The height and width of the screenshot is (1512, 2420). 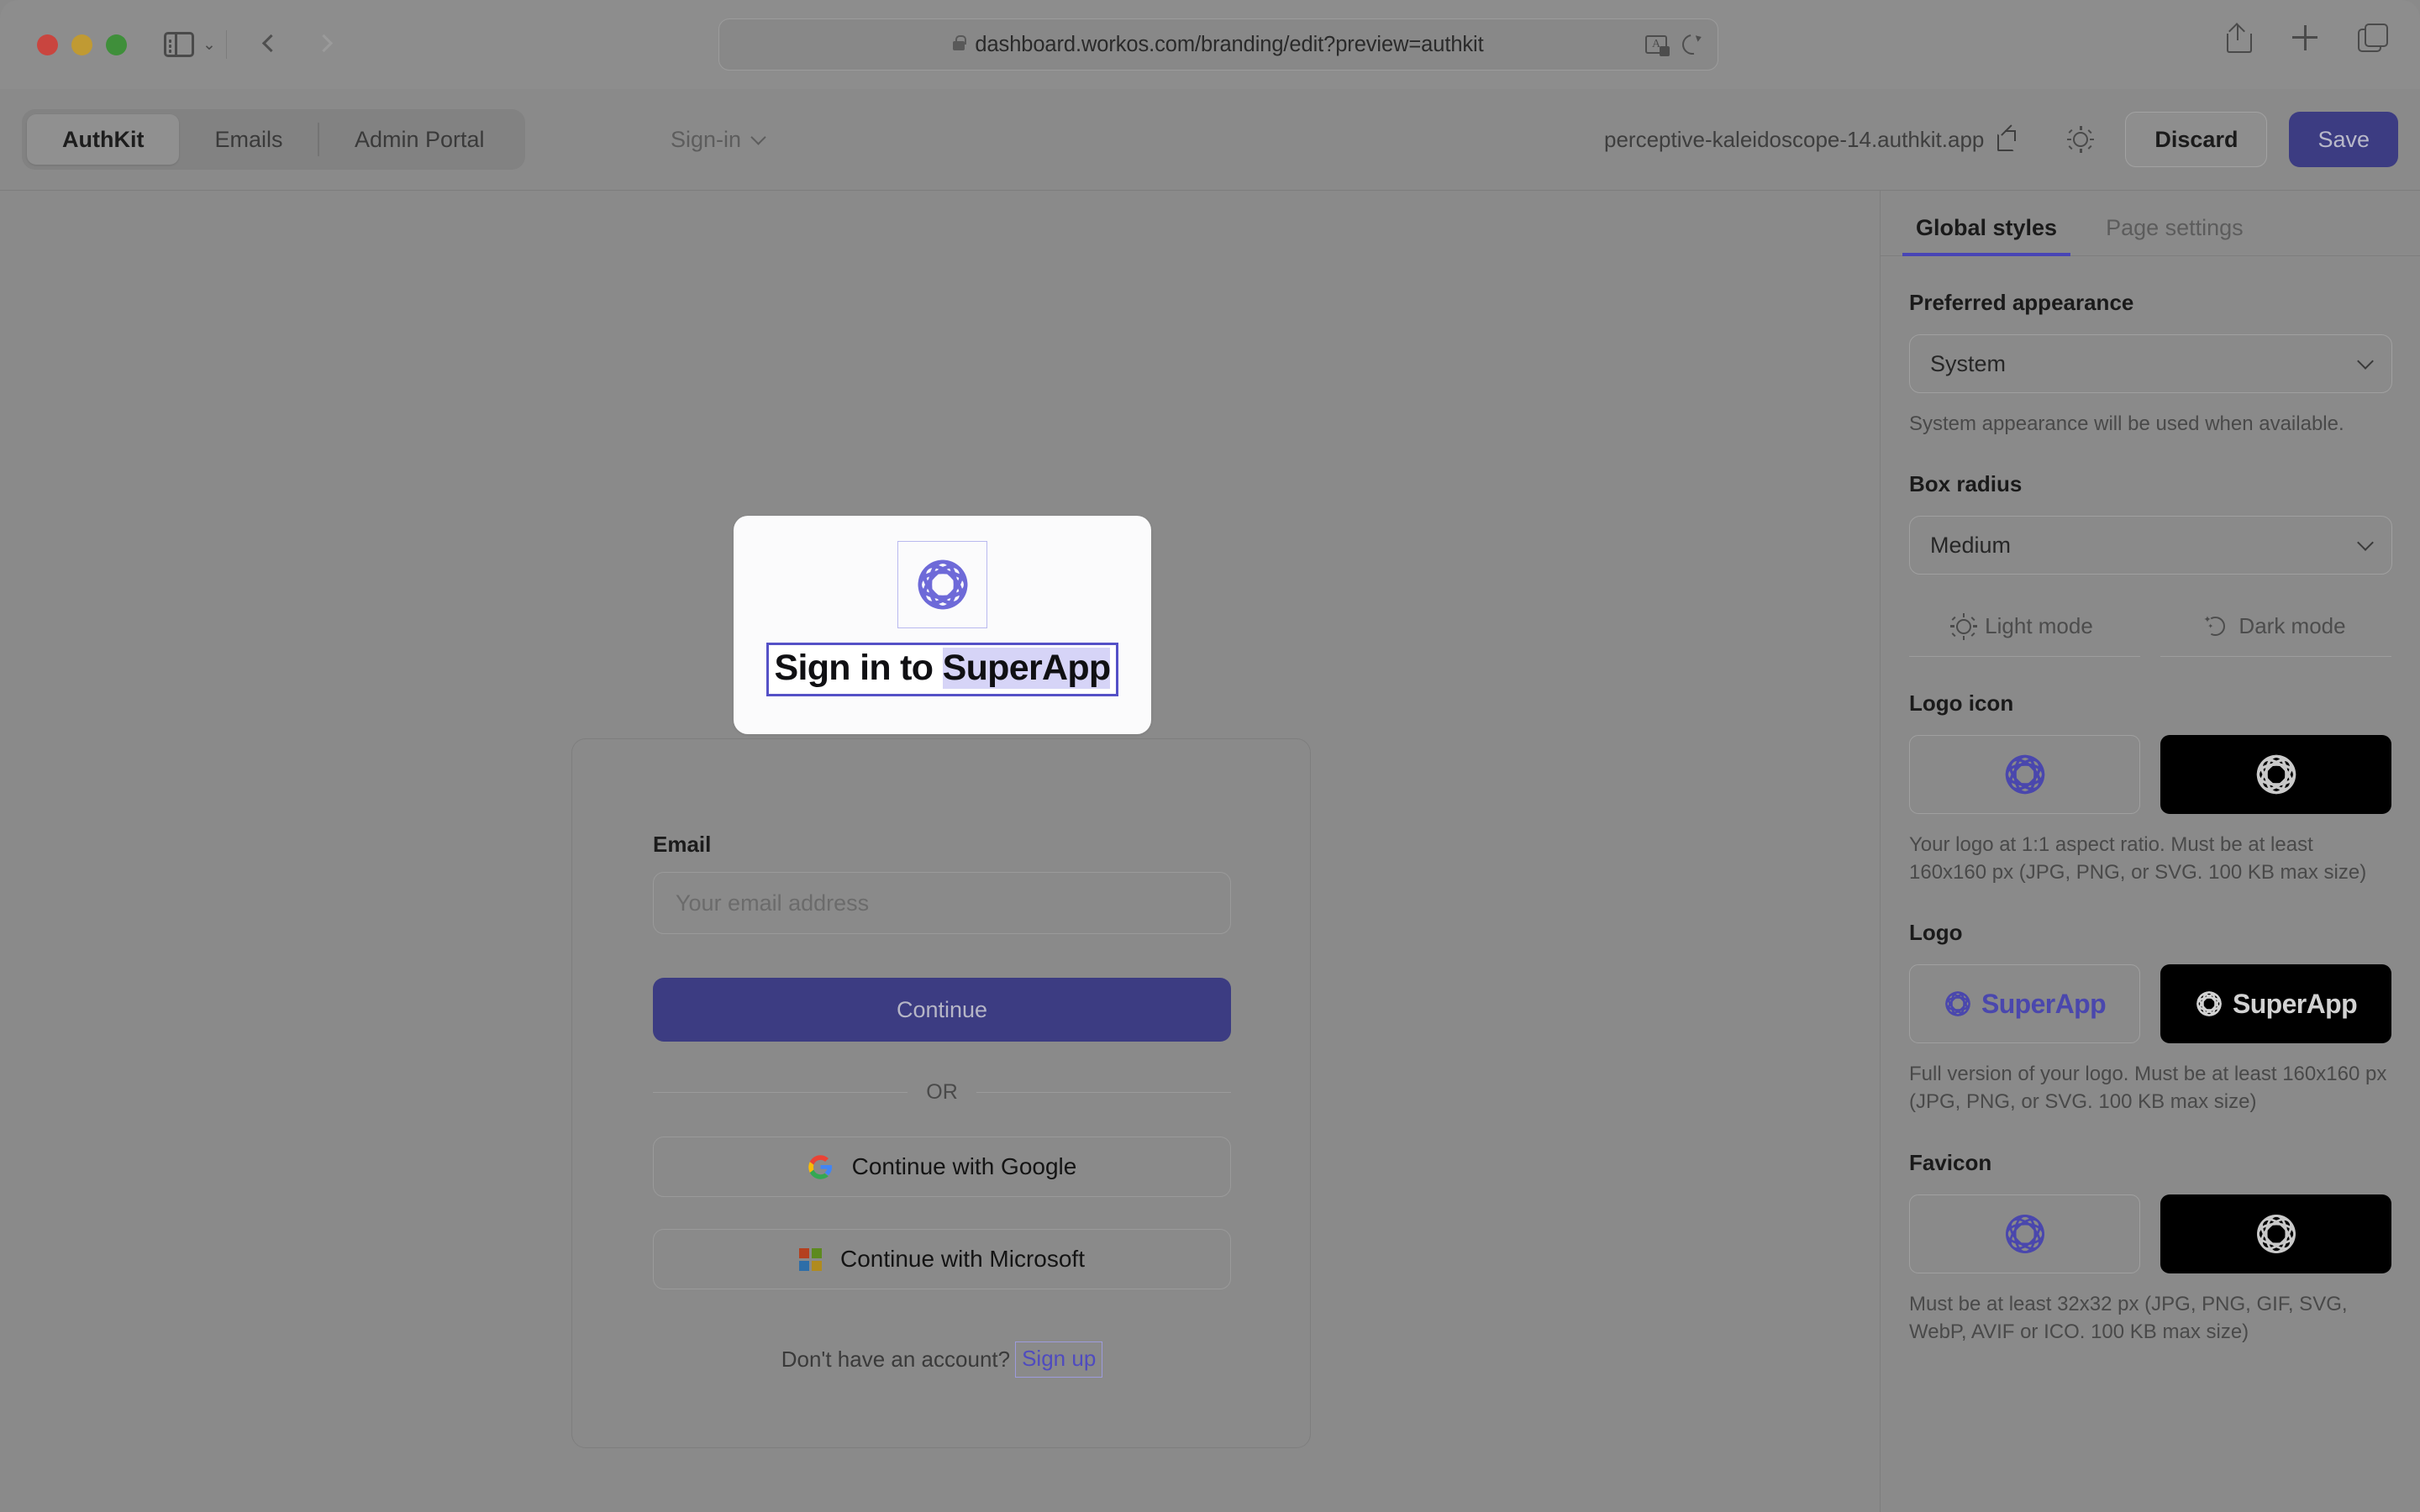 I want to click on logo-light-preview: SuperApp, so click(x=2025, y=1004).